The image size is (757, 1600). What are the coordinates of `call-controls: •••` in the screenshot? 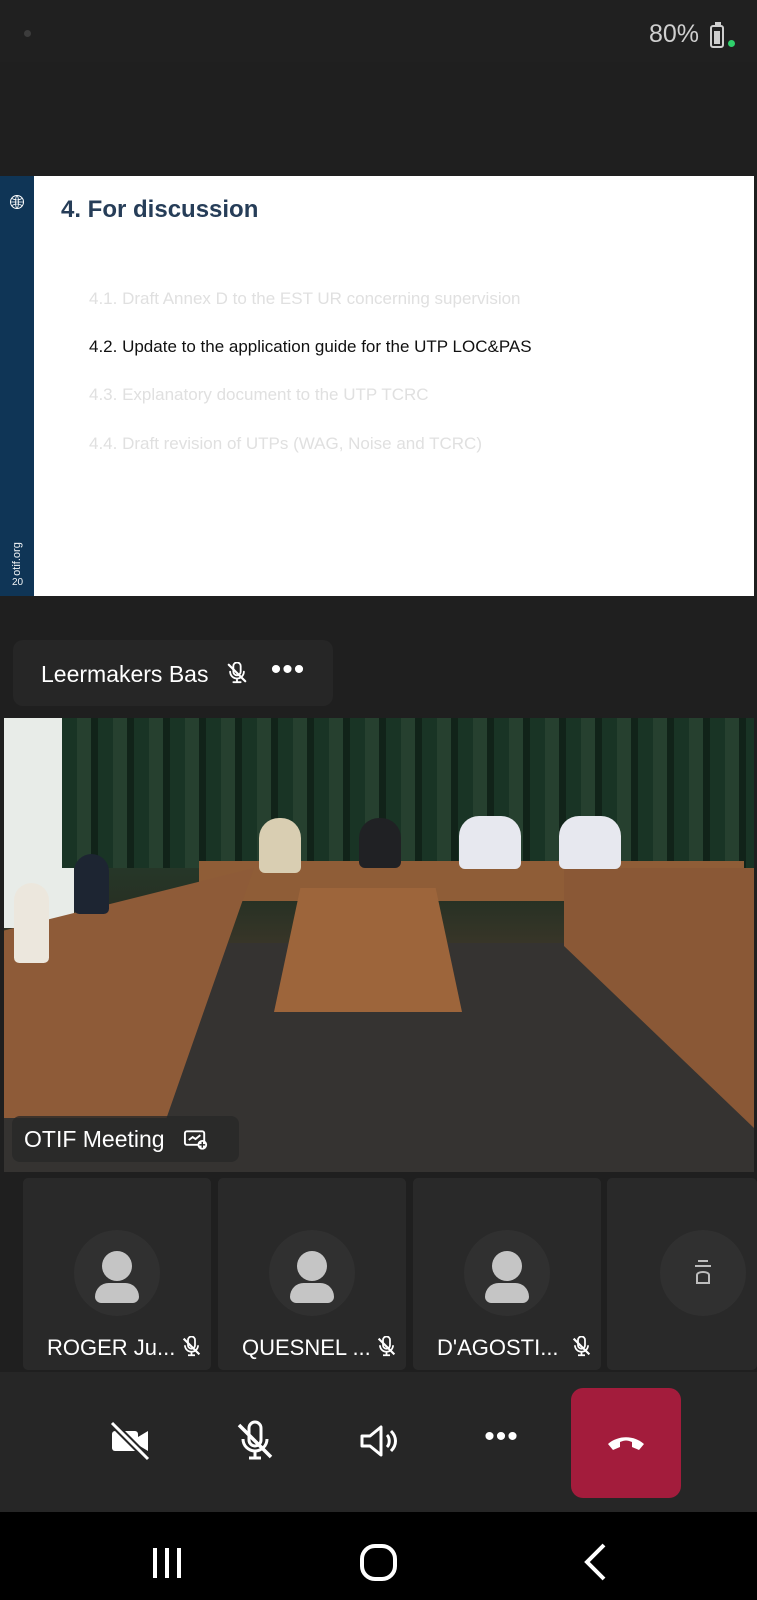 It's located at (378, 1442).